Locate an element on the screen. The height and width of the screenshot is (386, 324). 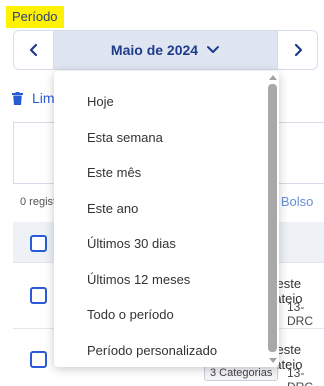
period-option-this-year: Este ano is located at coordinates (166, 210).